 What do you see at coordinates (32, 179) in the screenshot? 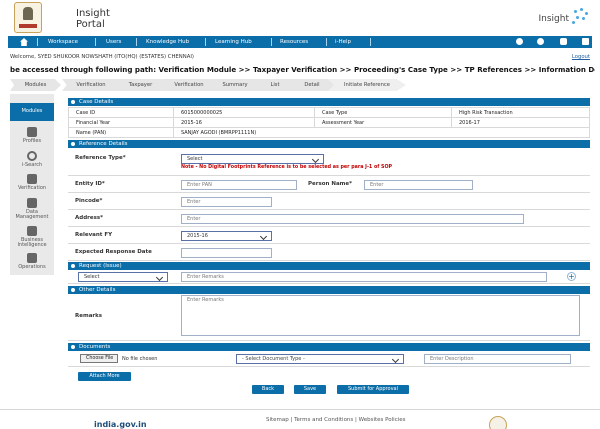
I see `verification-icon` at bounding box center [32, 179].